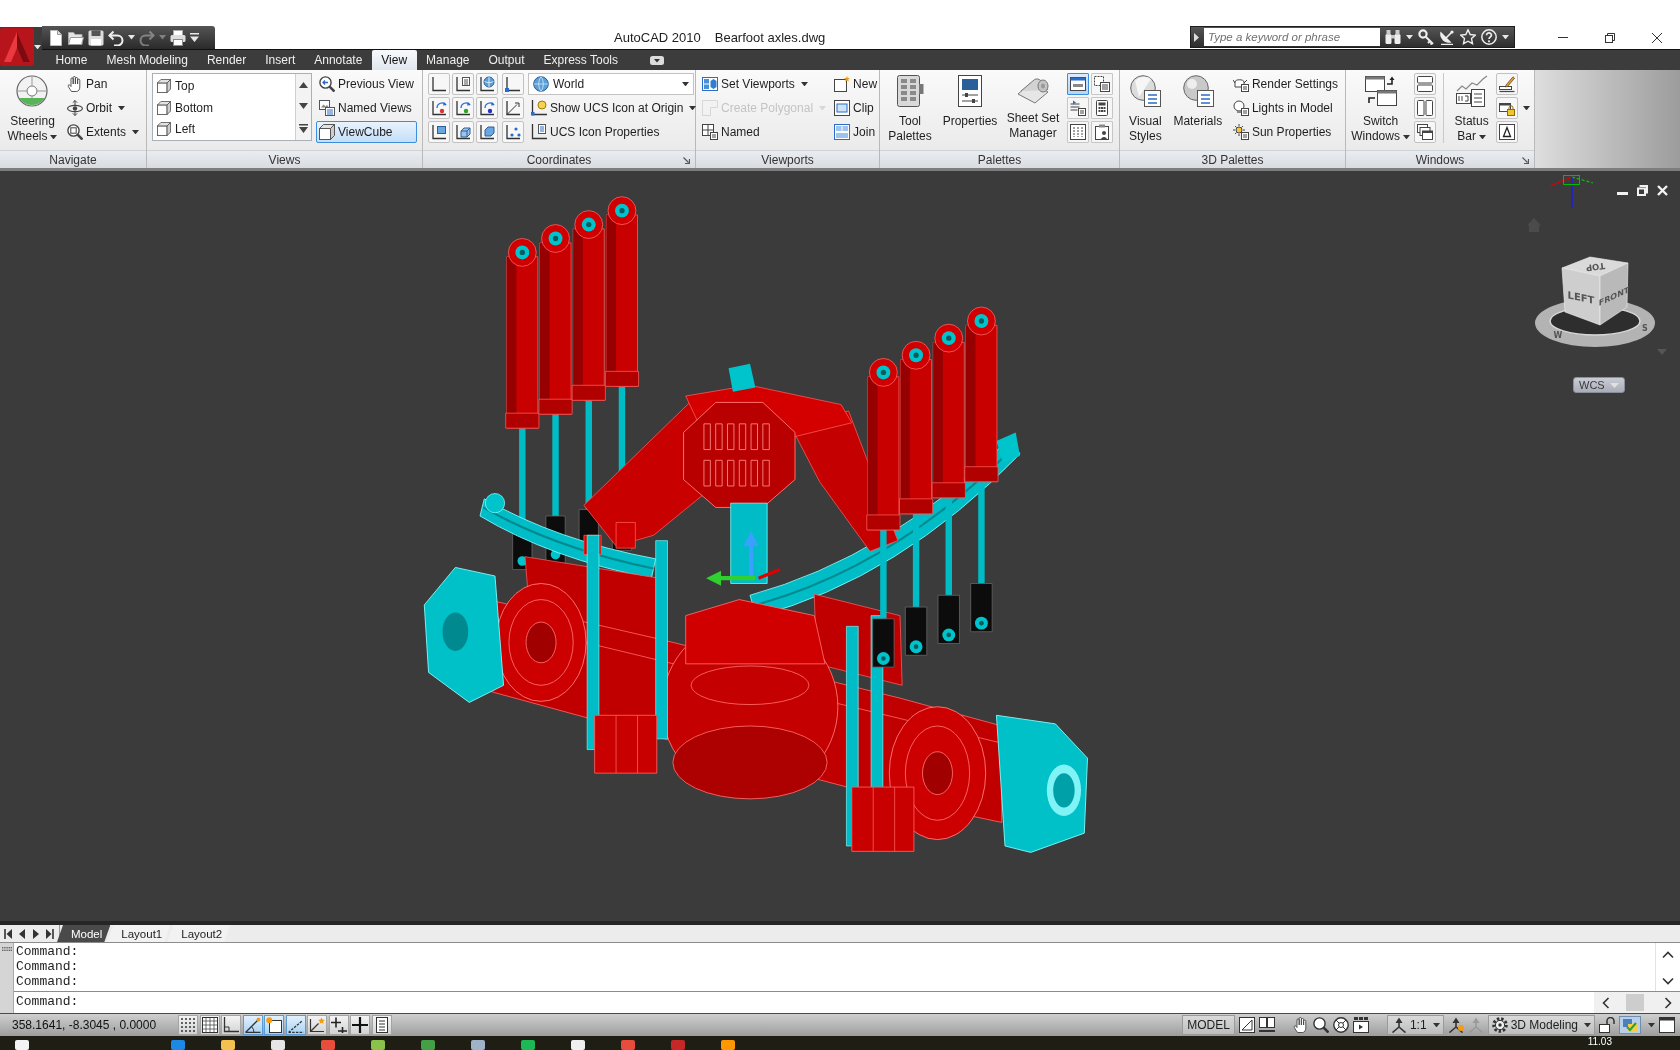 This screenshot has width=1680, height=1050. Describe the element at coordinates (1599, 385) in the screenshot. I see `ucs-menu-button: WCS` at that location.